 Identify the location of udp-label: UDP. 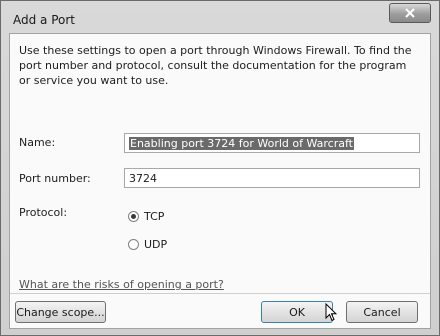
(156, 244).